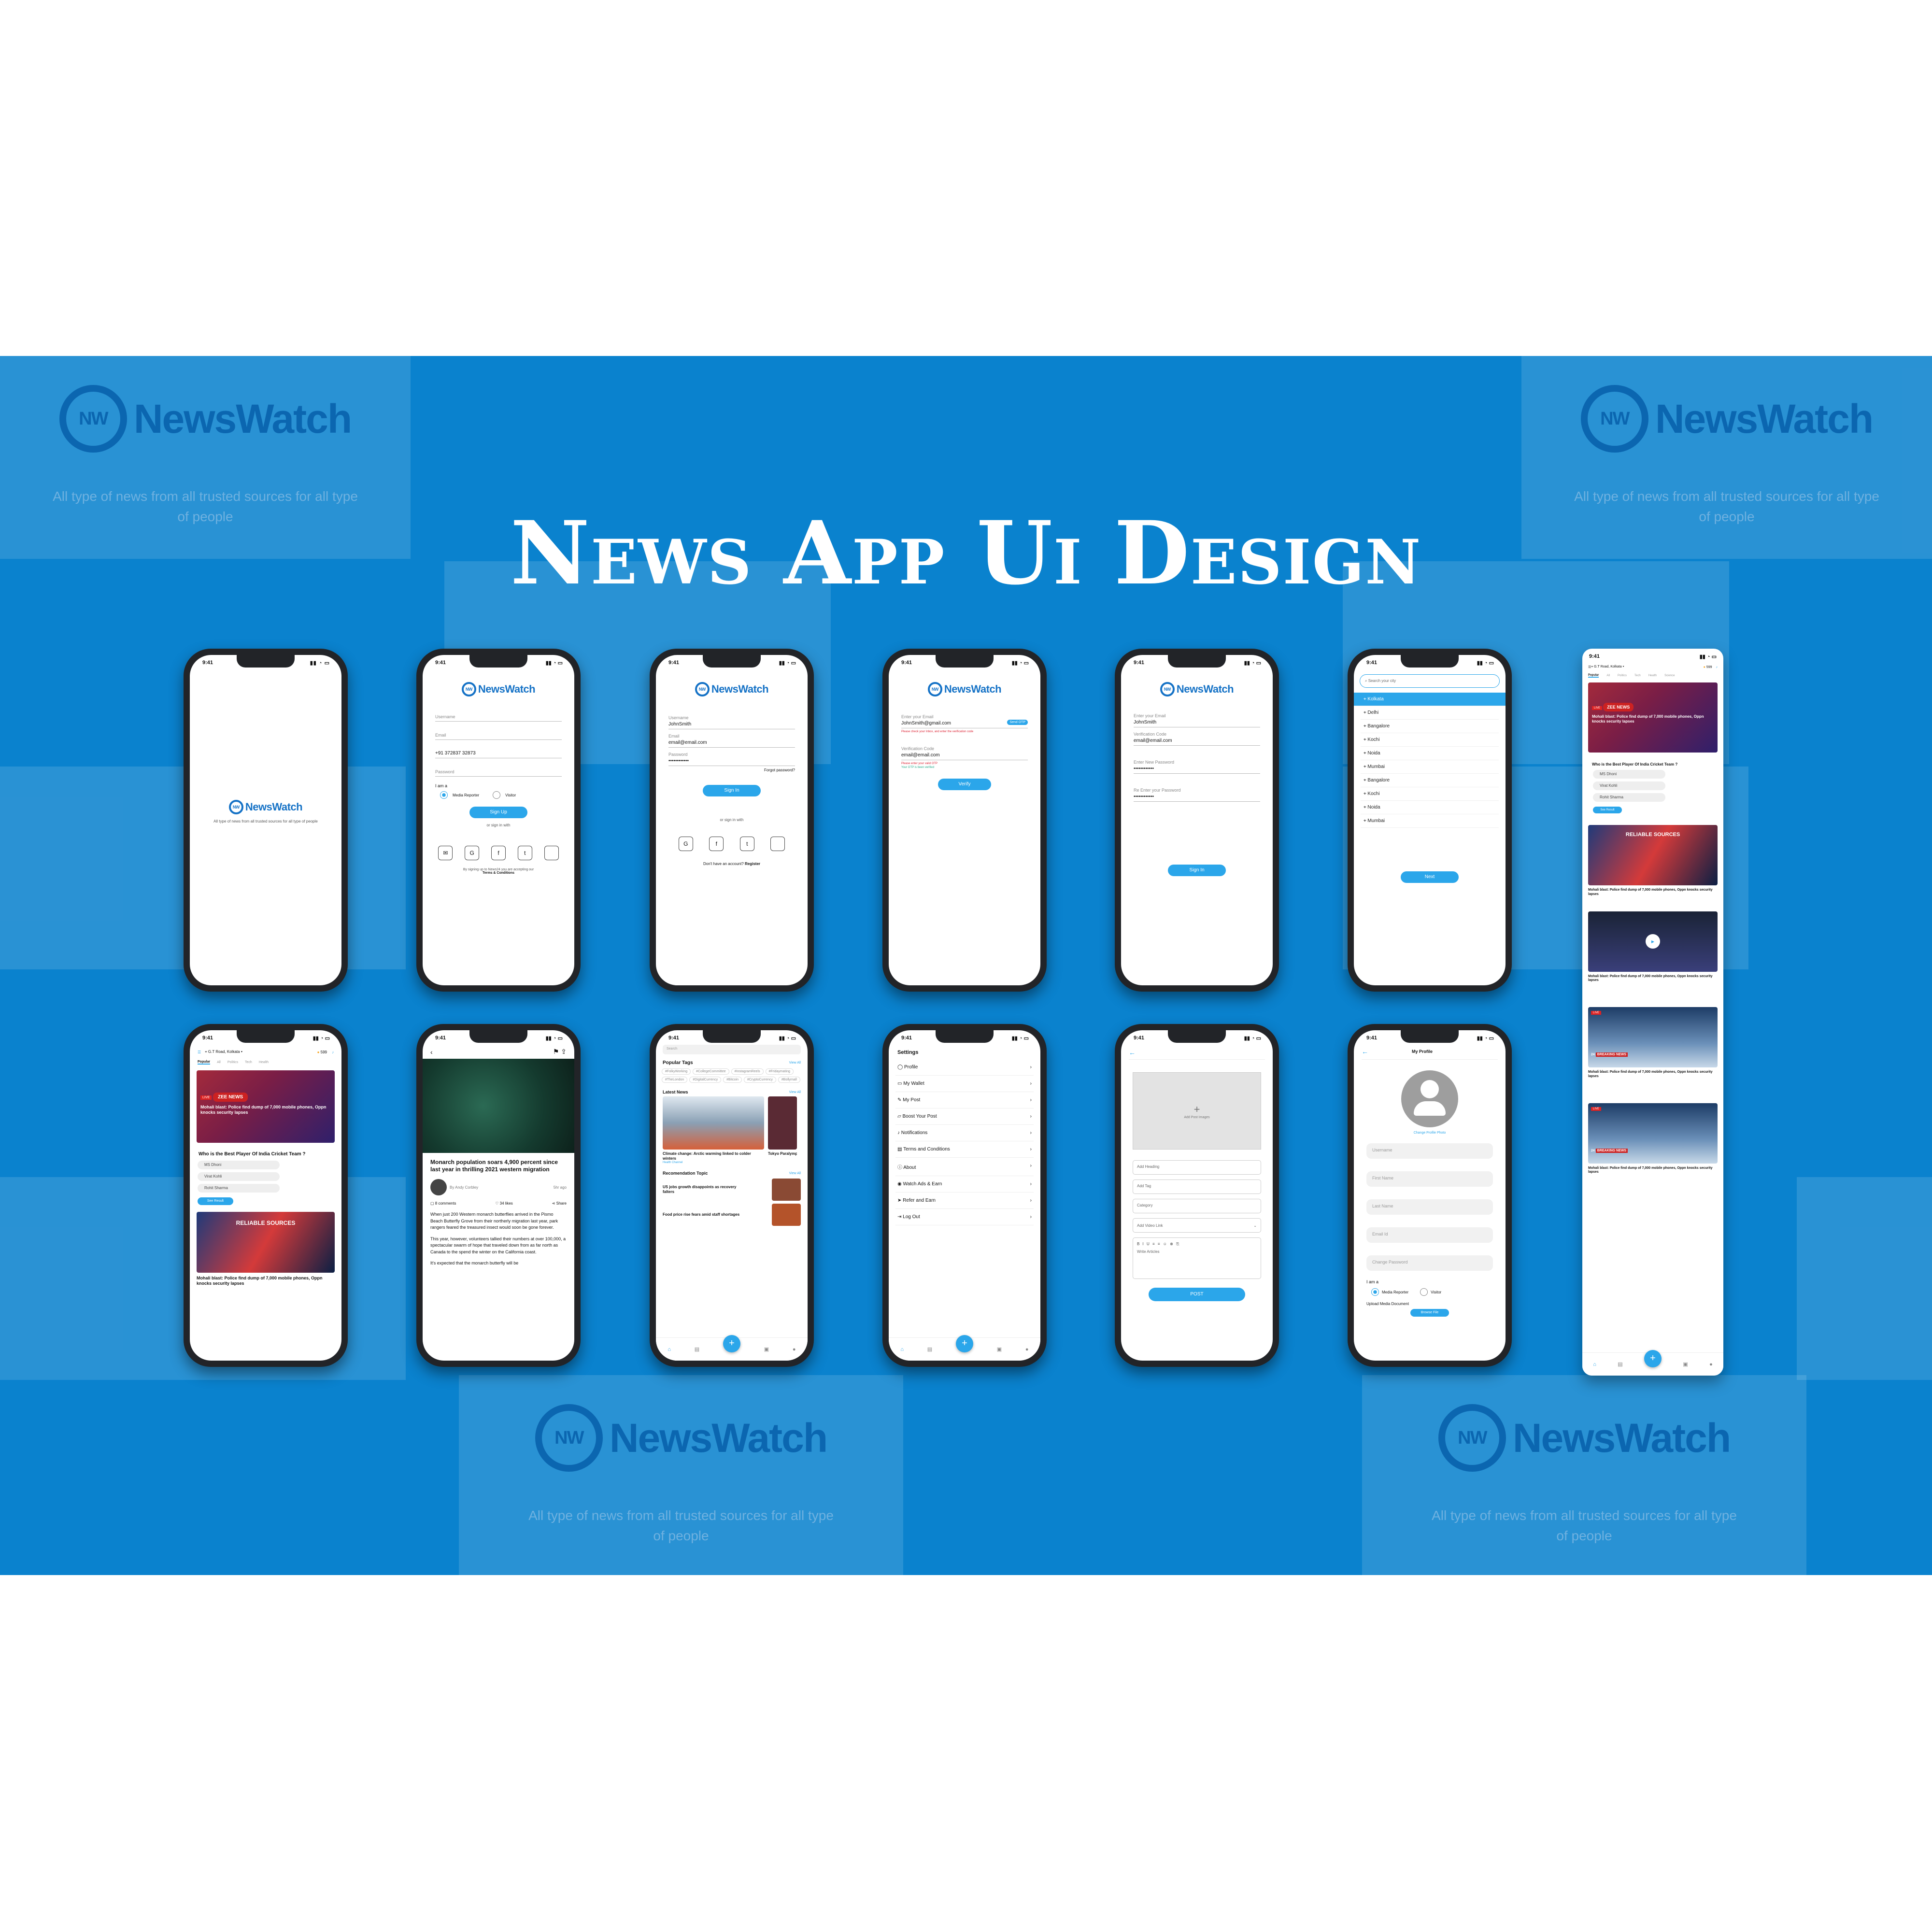 This screenshot has width=1932, height=1932. I want to click on settings-item-refer: ➤ Refer and Earn ›, so click(964, 1201).